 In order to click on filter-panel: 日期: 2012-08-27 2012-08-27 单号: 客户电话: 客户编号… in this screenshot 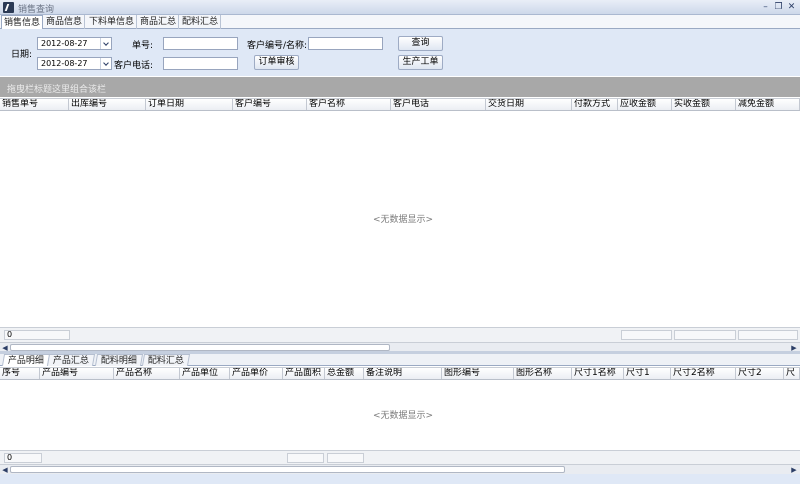, I will do `click(400, 52)`.